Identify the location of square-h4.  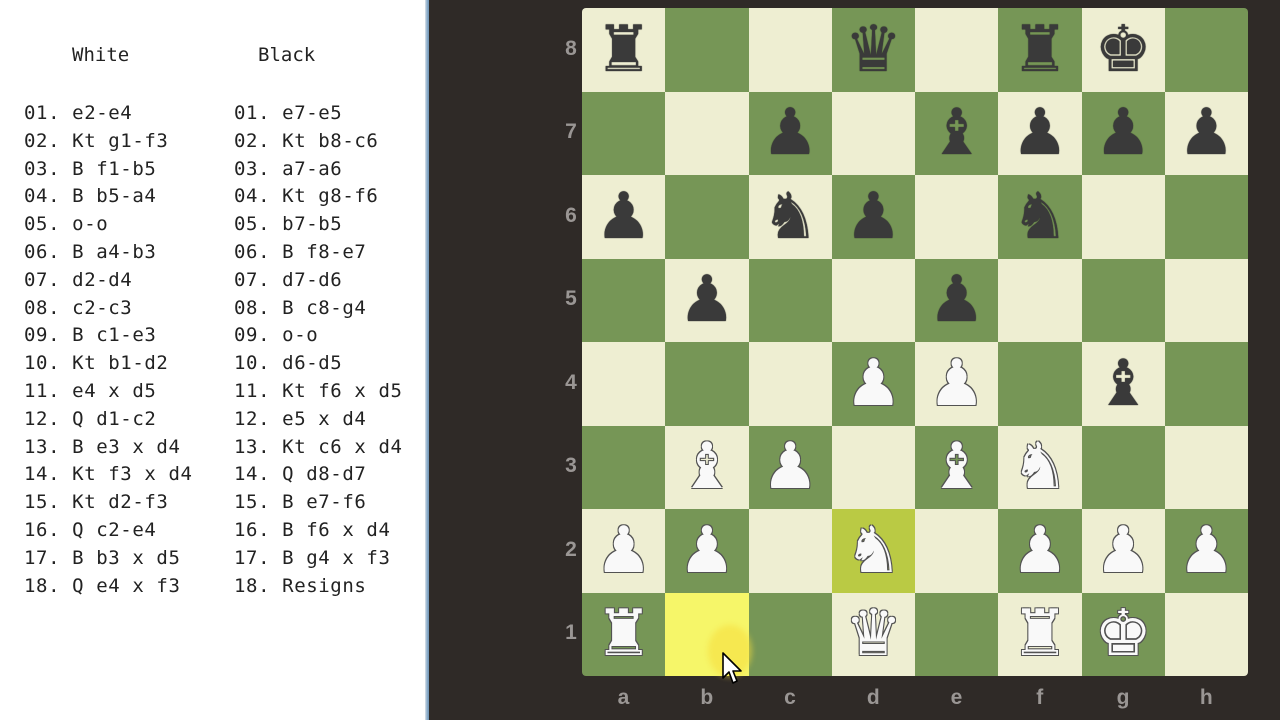
(1206, 384).